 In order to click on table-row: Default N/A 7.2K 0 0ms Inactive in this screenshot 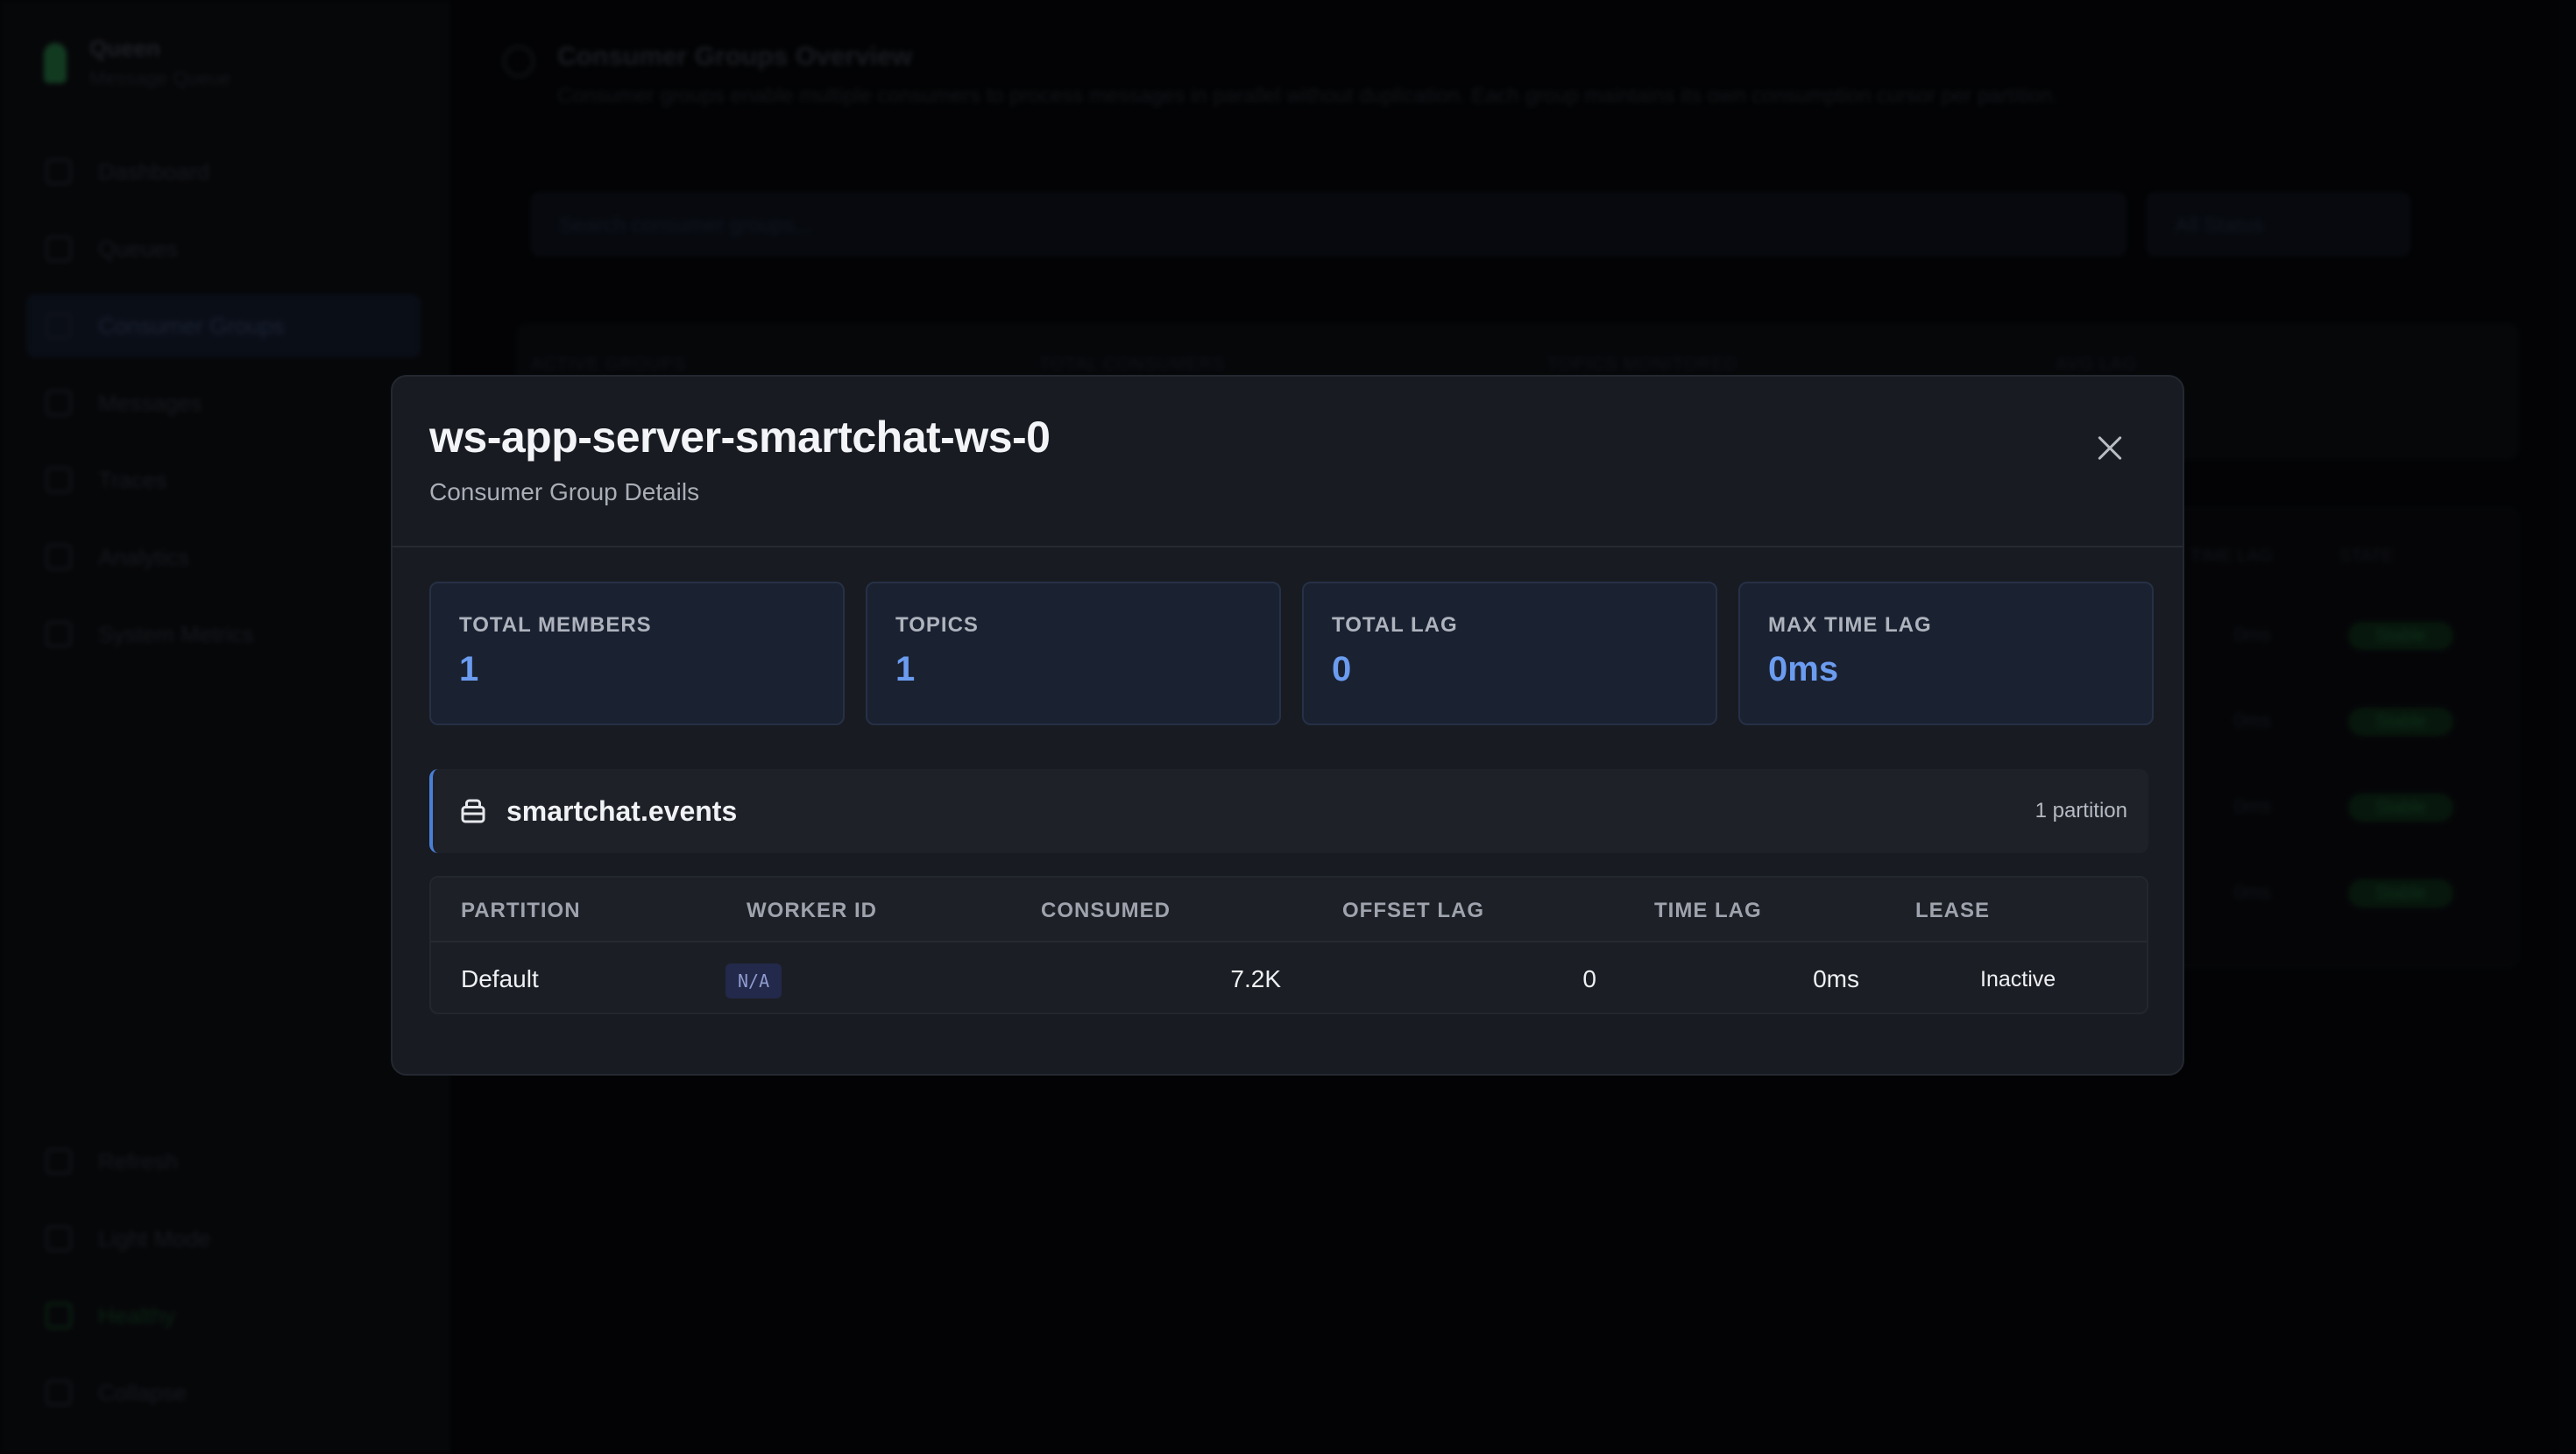, I will do `click(1289, 979)`.